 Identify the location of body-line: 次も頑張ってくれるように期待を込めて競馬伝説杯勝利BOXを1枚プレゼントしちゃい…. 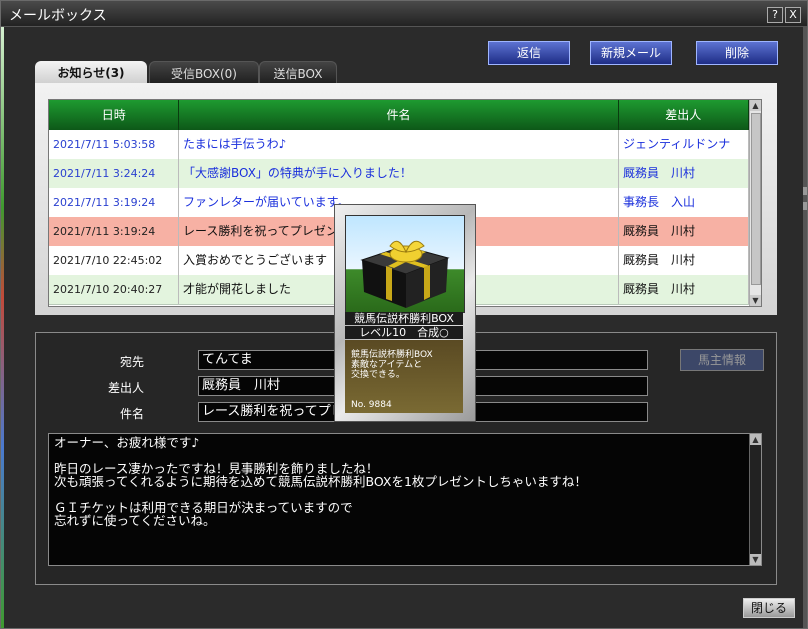
(320, 481).